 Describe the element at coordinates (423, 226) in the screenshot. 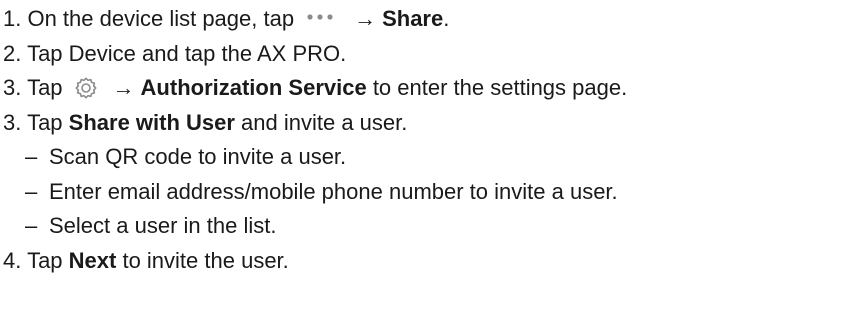

I see `sub-item: – Select a user in the list.` at that location.